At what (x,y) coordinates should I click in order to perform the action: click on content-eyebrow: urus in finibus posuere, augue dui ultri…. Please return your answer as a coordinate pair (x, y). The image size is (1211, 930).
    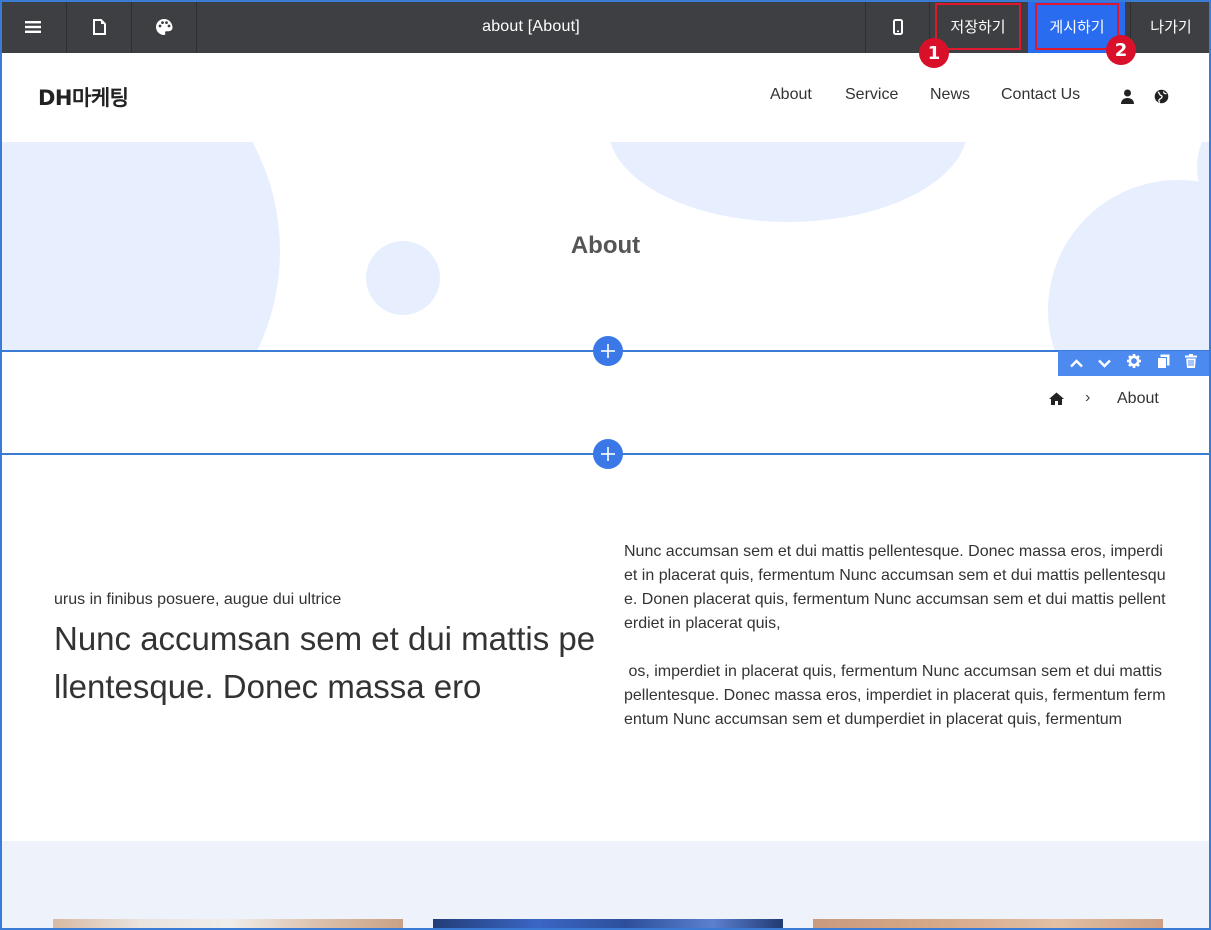
    Looking at the image, I should click on (198, 599).